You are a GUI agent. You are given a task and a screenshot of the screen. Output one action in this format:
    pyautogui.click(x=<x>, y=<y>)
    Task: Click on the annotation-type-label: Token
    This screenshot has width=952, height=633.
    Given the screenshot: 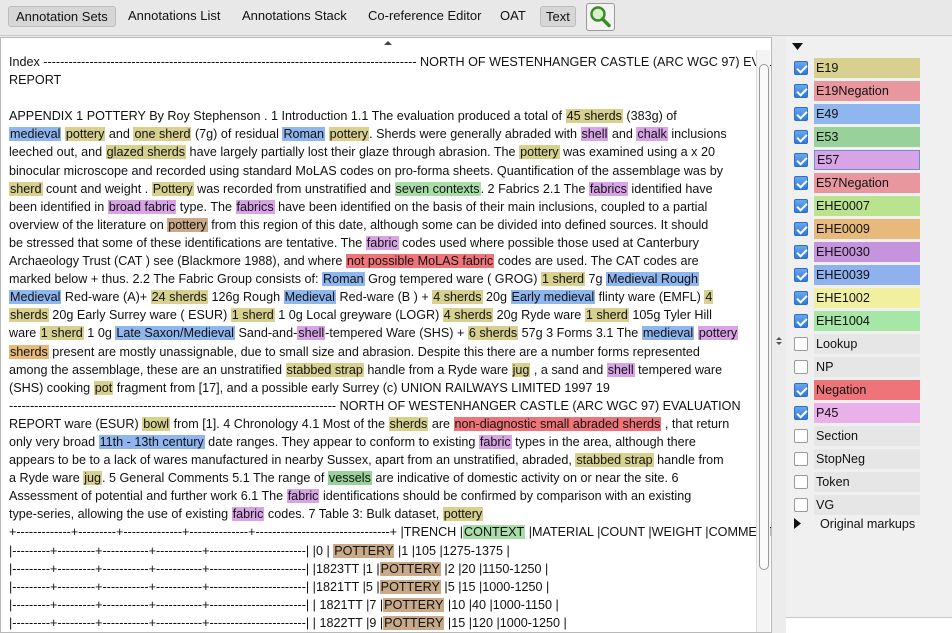 What is the action you would take?
    pyautogui.click(x=867, y=482)
    